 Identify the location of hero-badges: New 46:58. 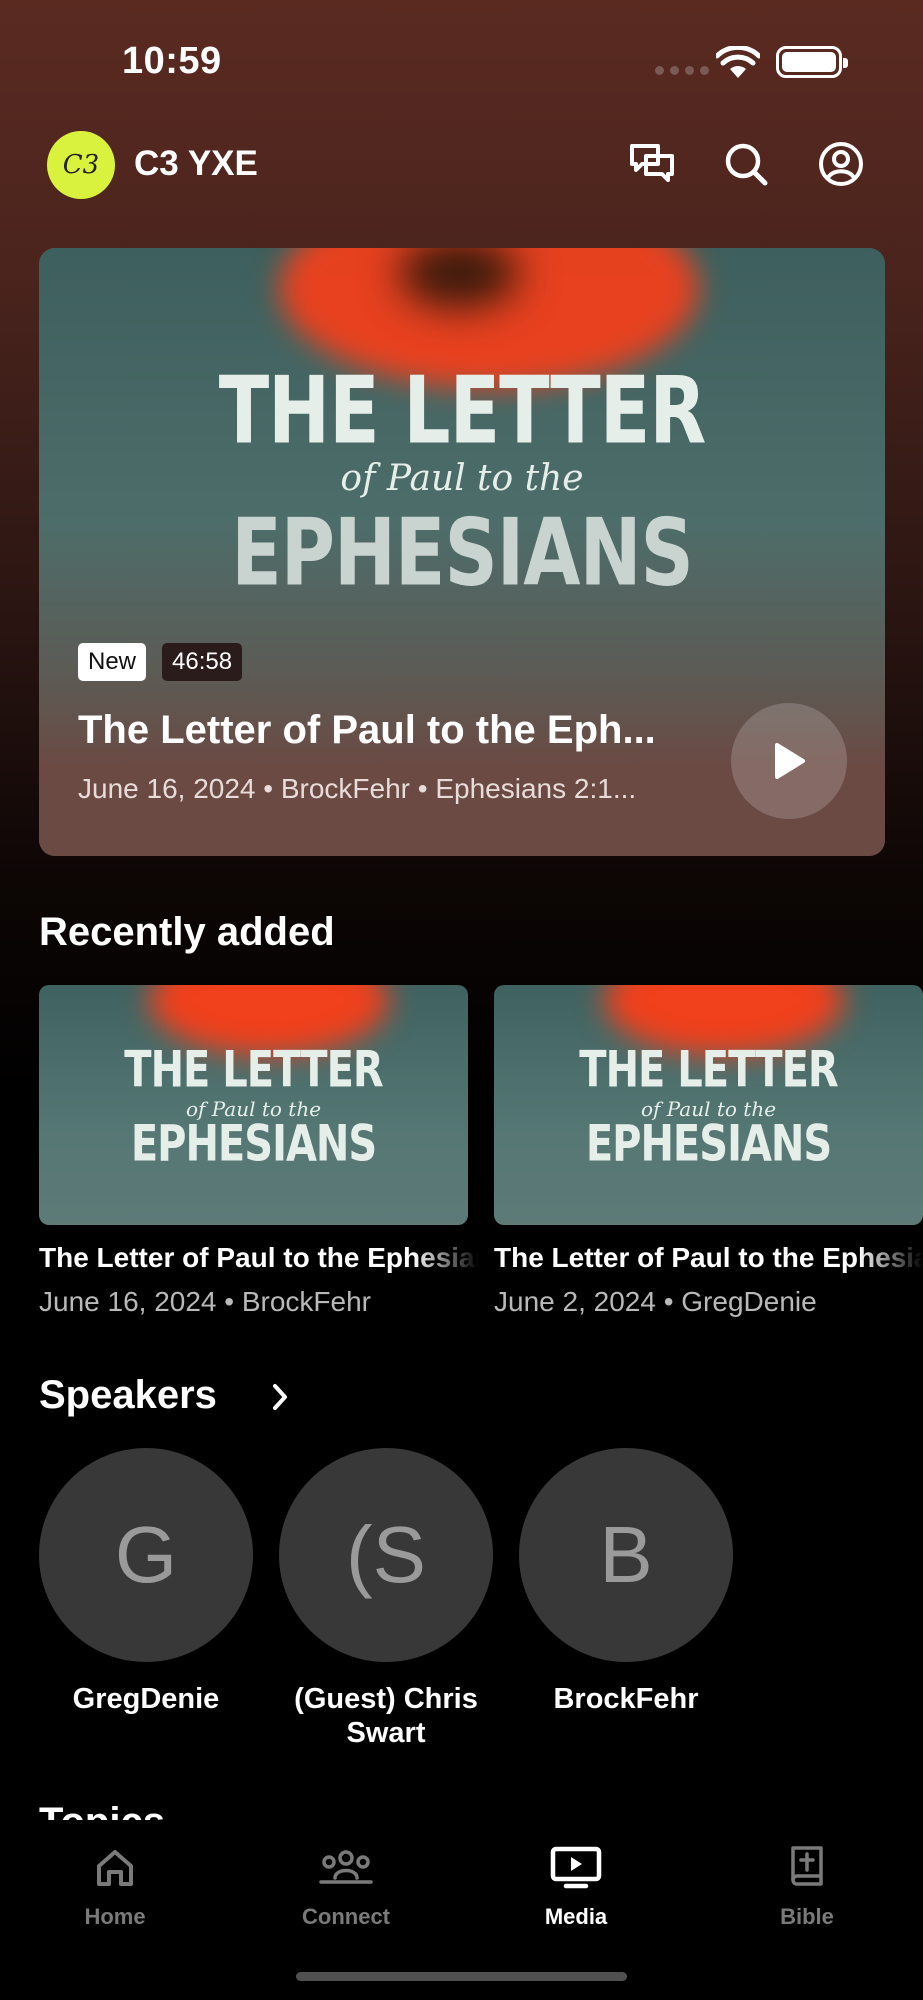
(160, 662).